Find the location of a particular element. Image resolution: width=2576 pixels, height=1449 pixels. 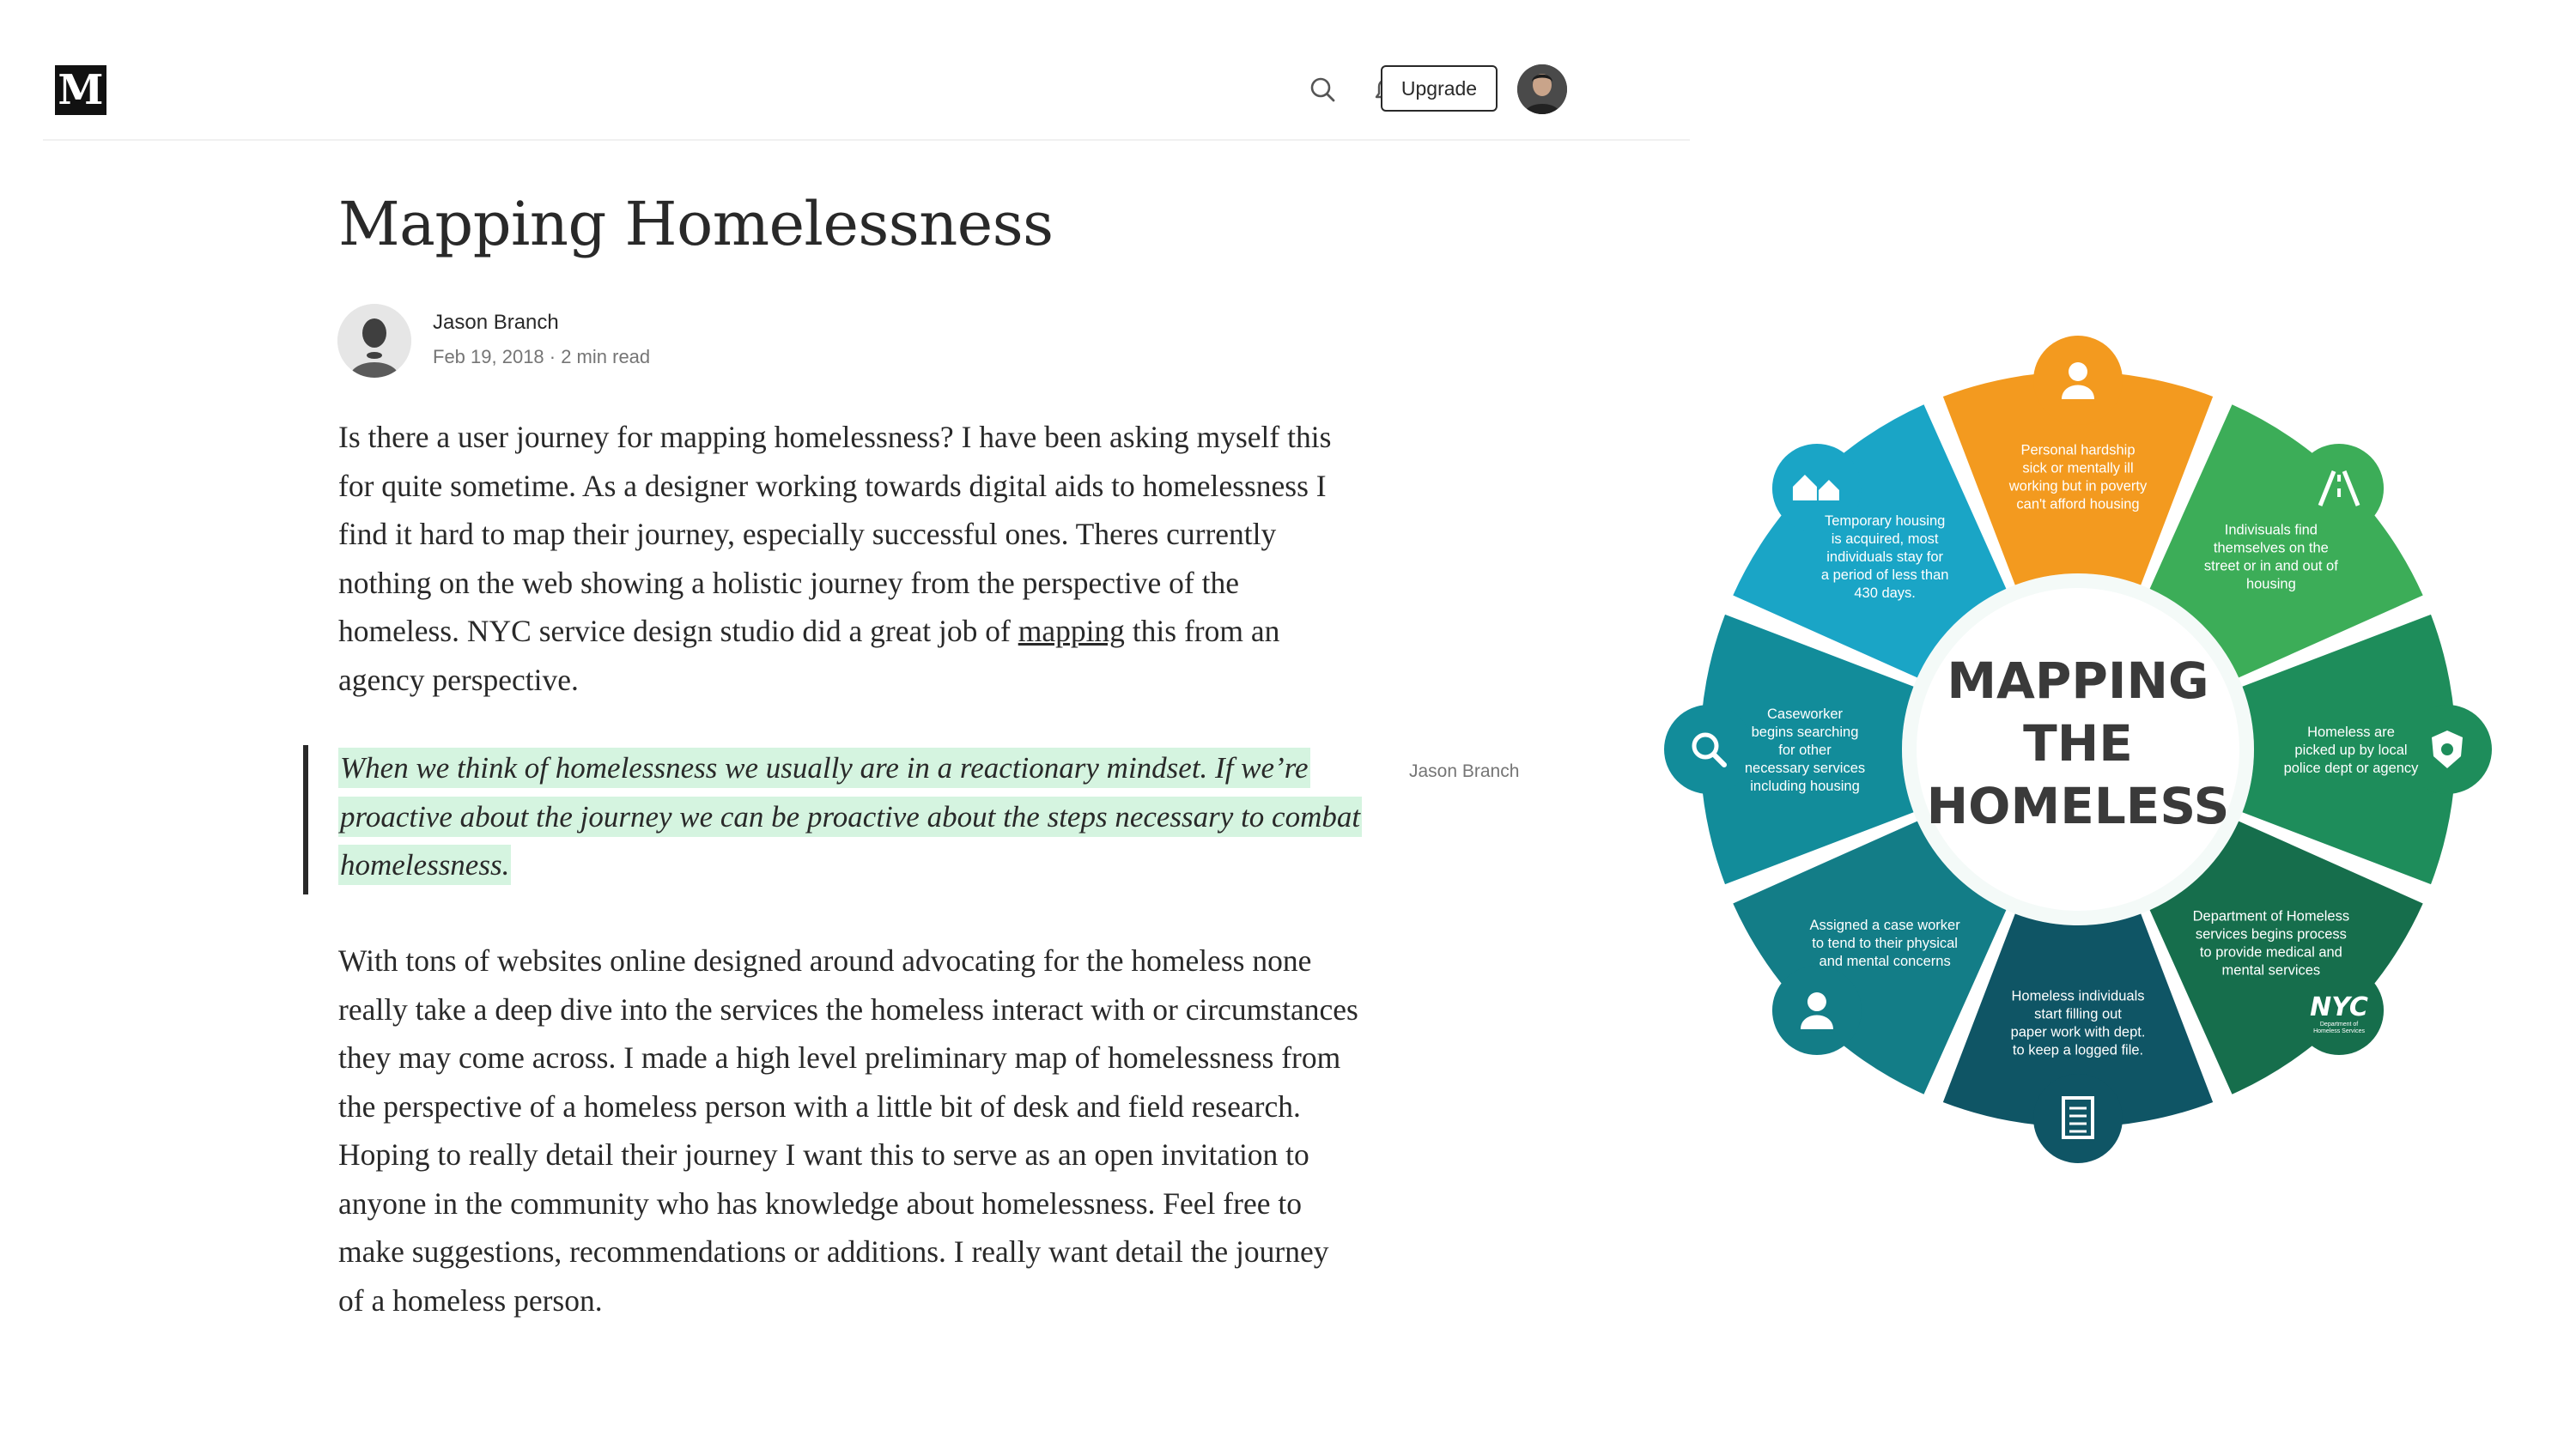

segment-7-label: necessary services is located at coordinates (1805, 768).